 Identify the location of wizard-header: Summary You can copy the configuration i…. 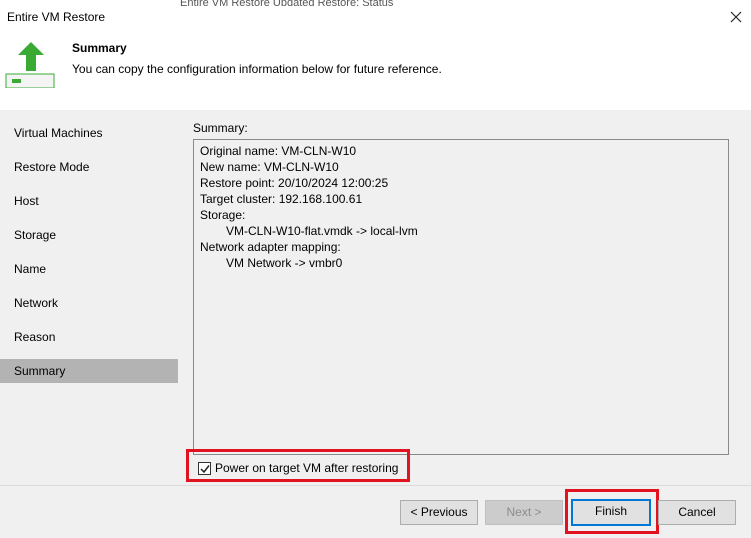
(375, 71).